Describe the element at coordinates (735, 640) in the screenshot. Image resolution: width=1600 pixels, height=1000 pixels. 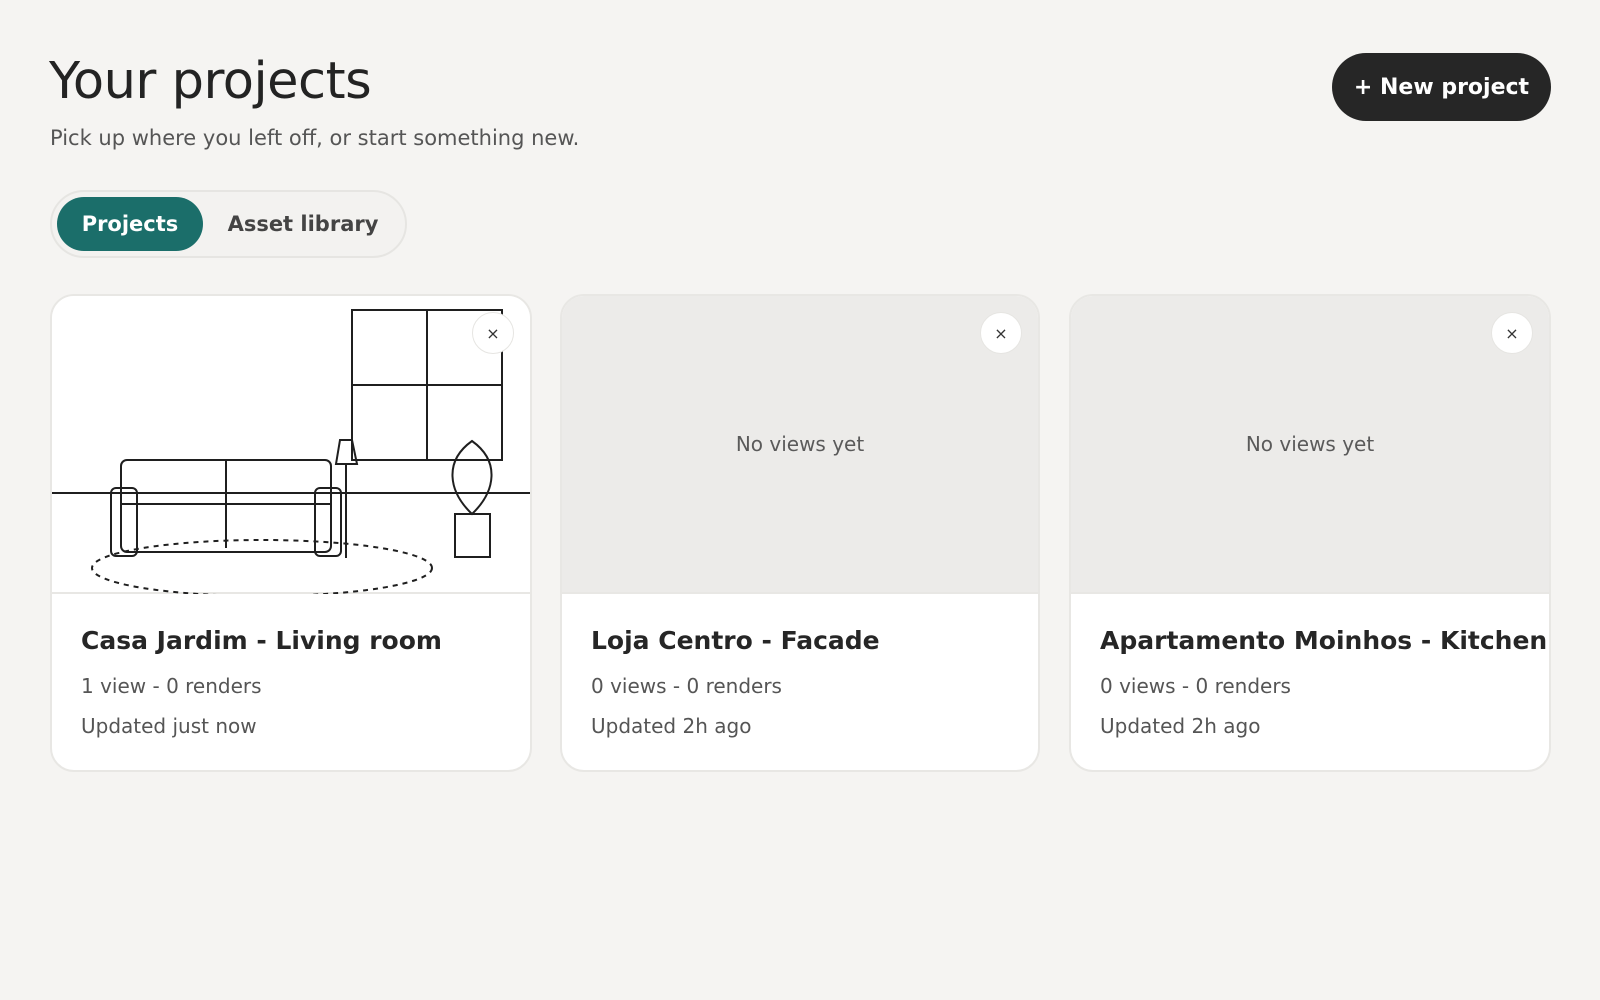
I see `project-title: Loja Centro - Facade` at that location.